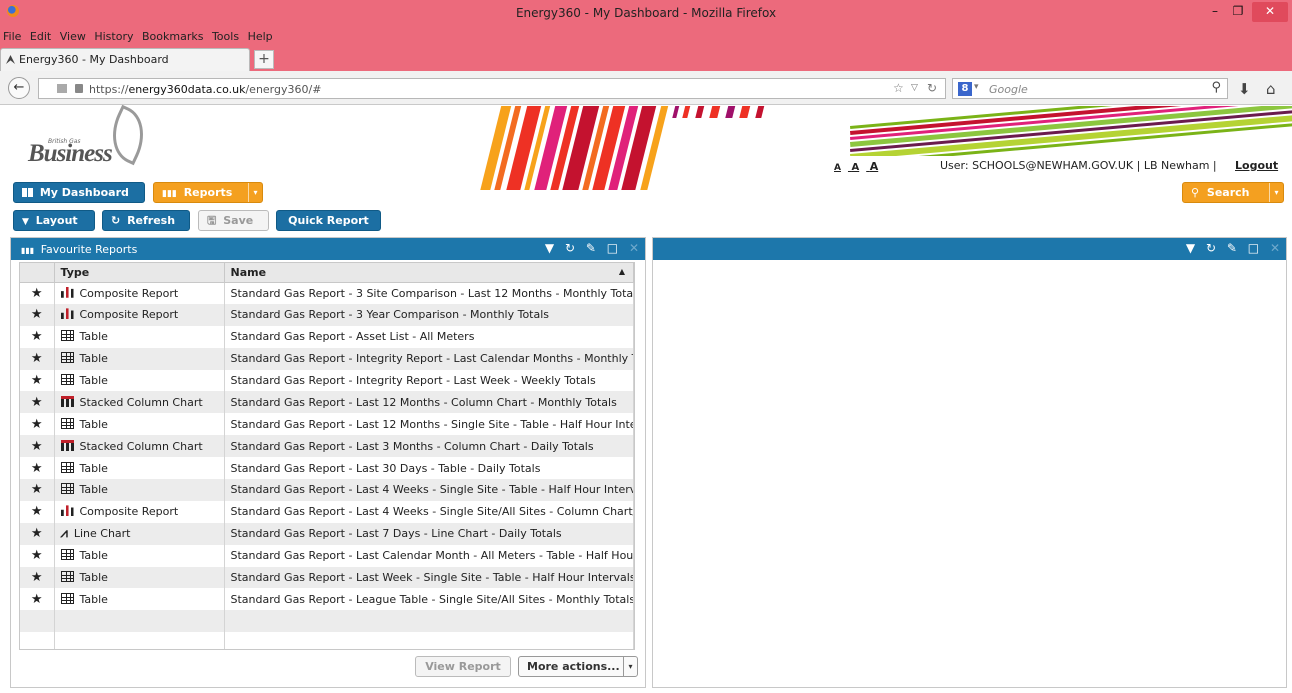 The width and height of the screenshot is (1292, 693). Describe the element at coordinates (264, 59) in the screenshot. I see `new-tab-button: +` at that location.